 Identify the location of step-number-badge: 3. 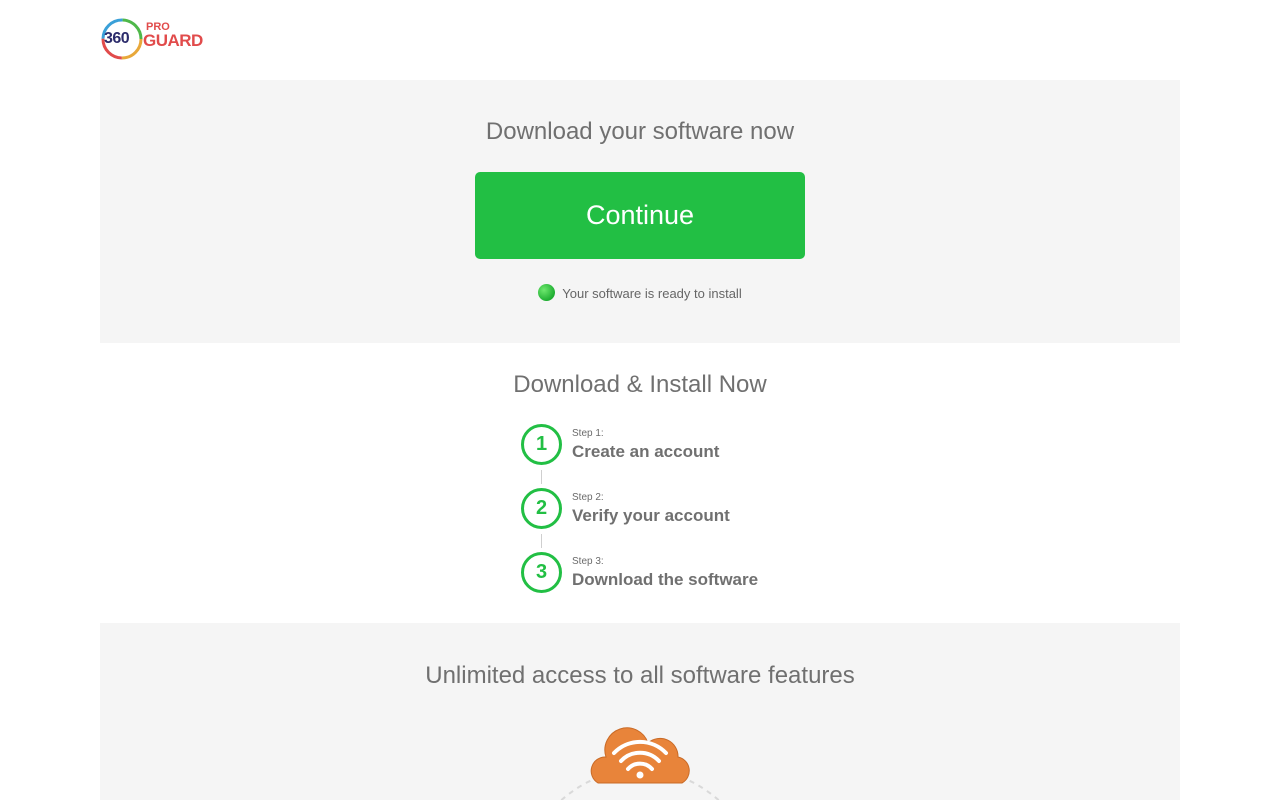
(541, 572).